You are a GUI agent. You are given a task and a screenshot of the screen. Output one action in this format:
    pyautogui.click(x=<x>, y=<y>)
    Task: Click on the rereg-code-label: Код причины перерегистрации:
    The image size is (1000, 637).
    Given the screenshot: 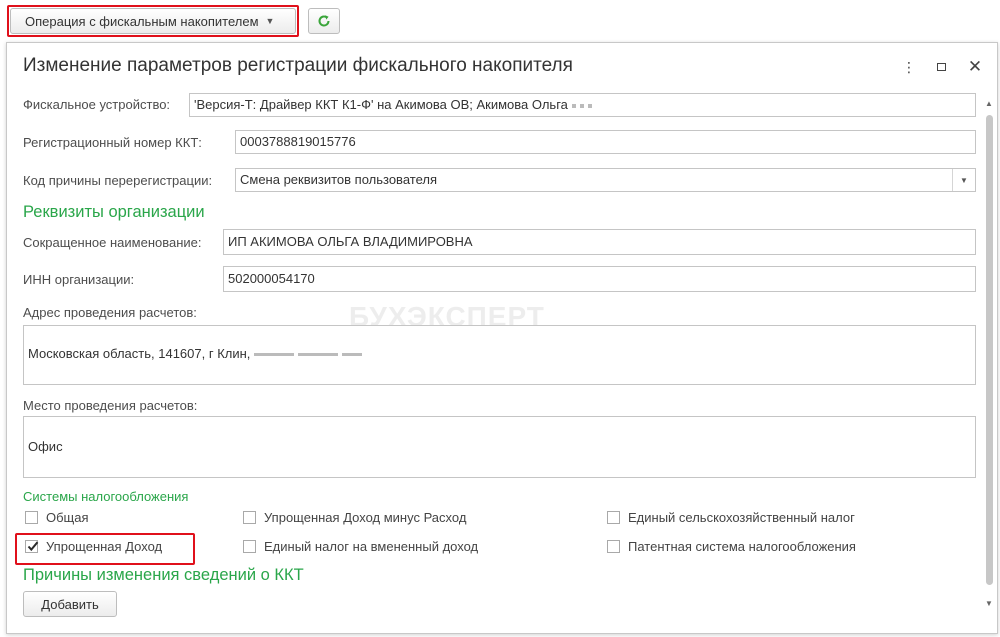 What is the action you would take?
    pyautogui.click(x=118, y=180)
    